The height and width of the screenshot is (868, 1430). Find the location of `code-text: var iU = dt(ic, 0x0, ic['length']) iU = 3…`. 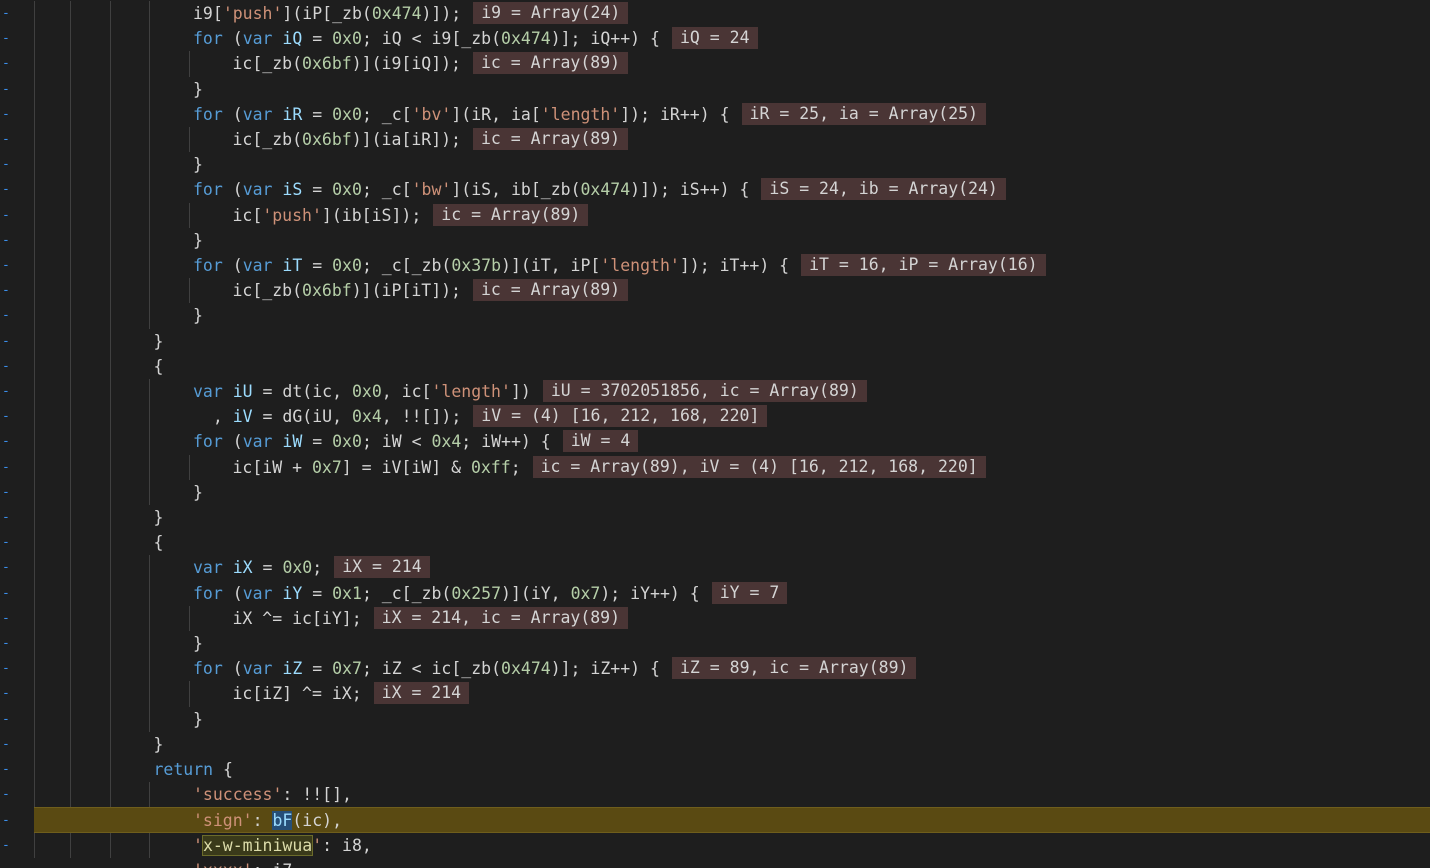

code-text: var iU = dt(ic, 0x0, ic['length']) iU = 3… is located at coordinates (530, 391).